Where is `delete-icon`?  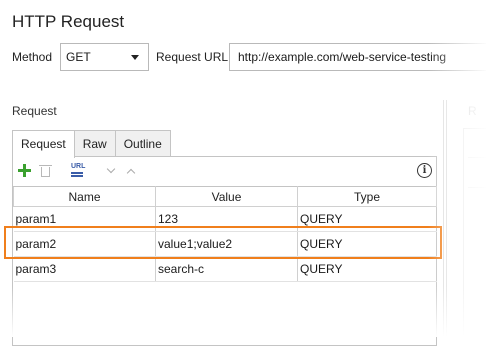
delete-icon is located at coordinates (46, 171).